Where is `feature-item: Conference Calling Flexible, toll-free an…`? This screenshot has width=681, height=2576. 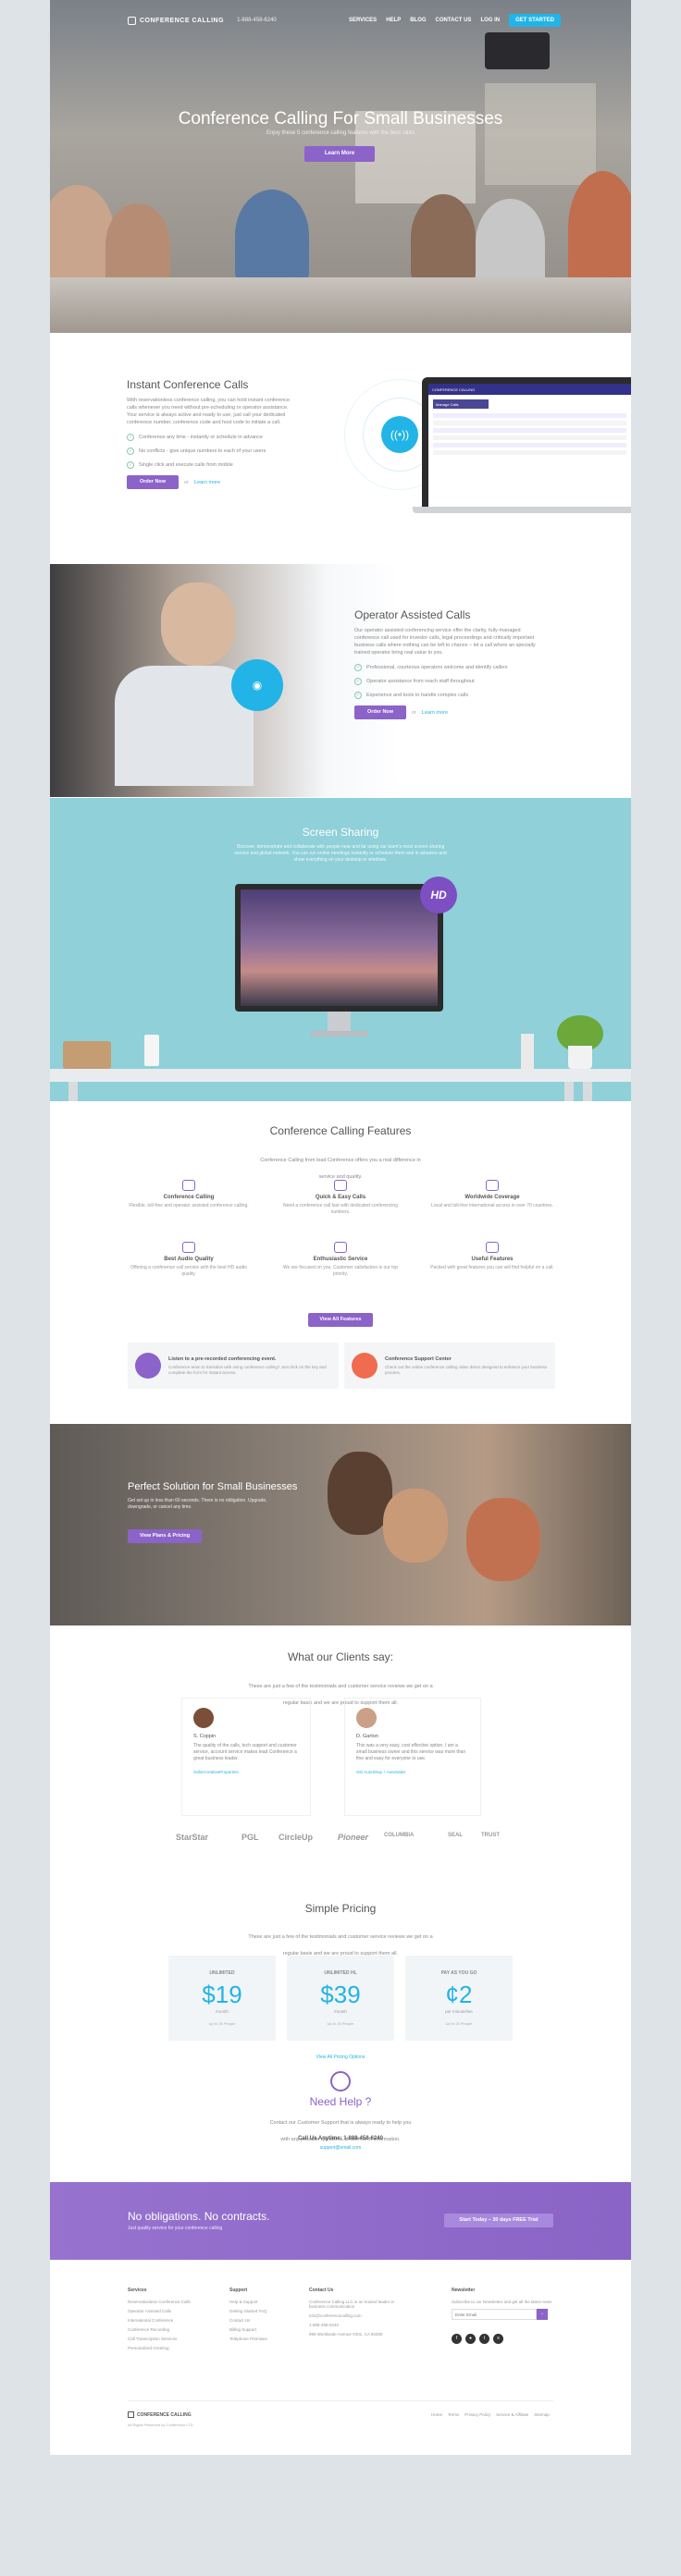 feature-item: Conference Calling Flexible, toll-free an… is located at coordinates (189, 1195).